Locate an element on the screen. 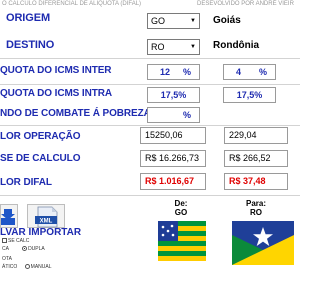 The image size is (320, 300). aliq-inter-origem-field: 12 % is located at coordinates (173, 72).